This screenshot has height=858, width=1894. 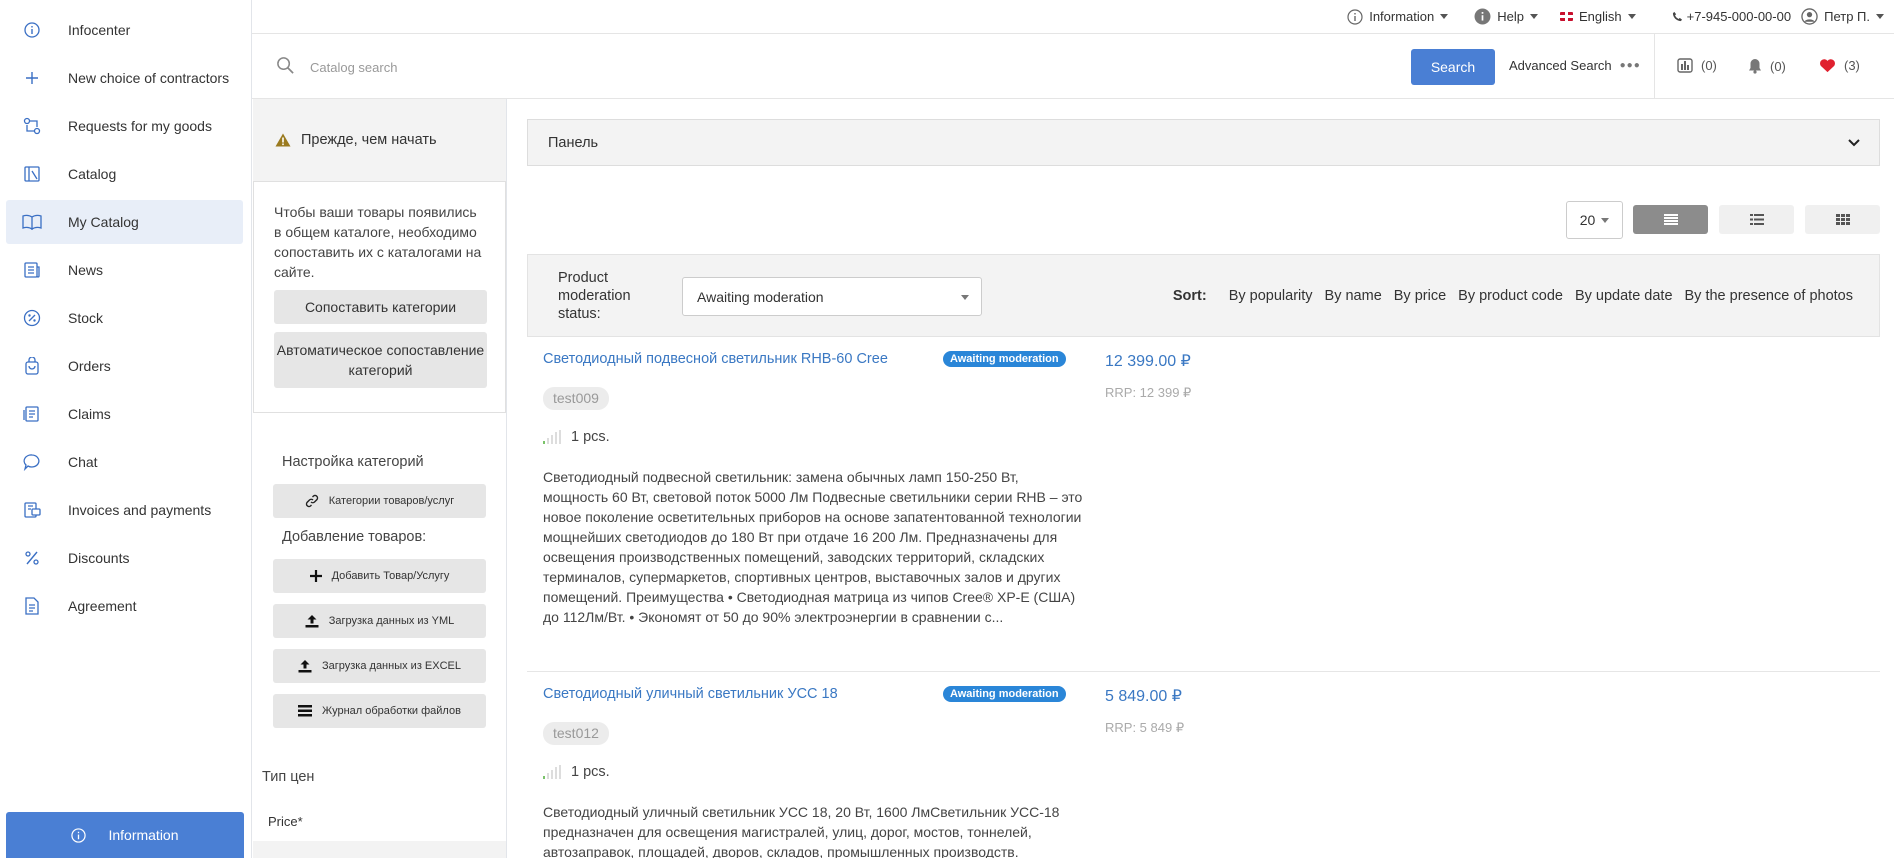 I want to click on sidebar-item-agreement: Agreement, so click(x=124, y=606).